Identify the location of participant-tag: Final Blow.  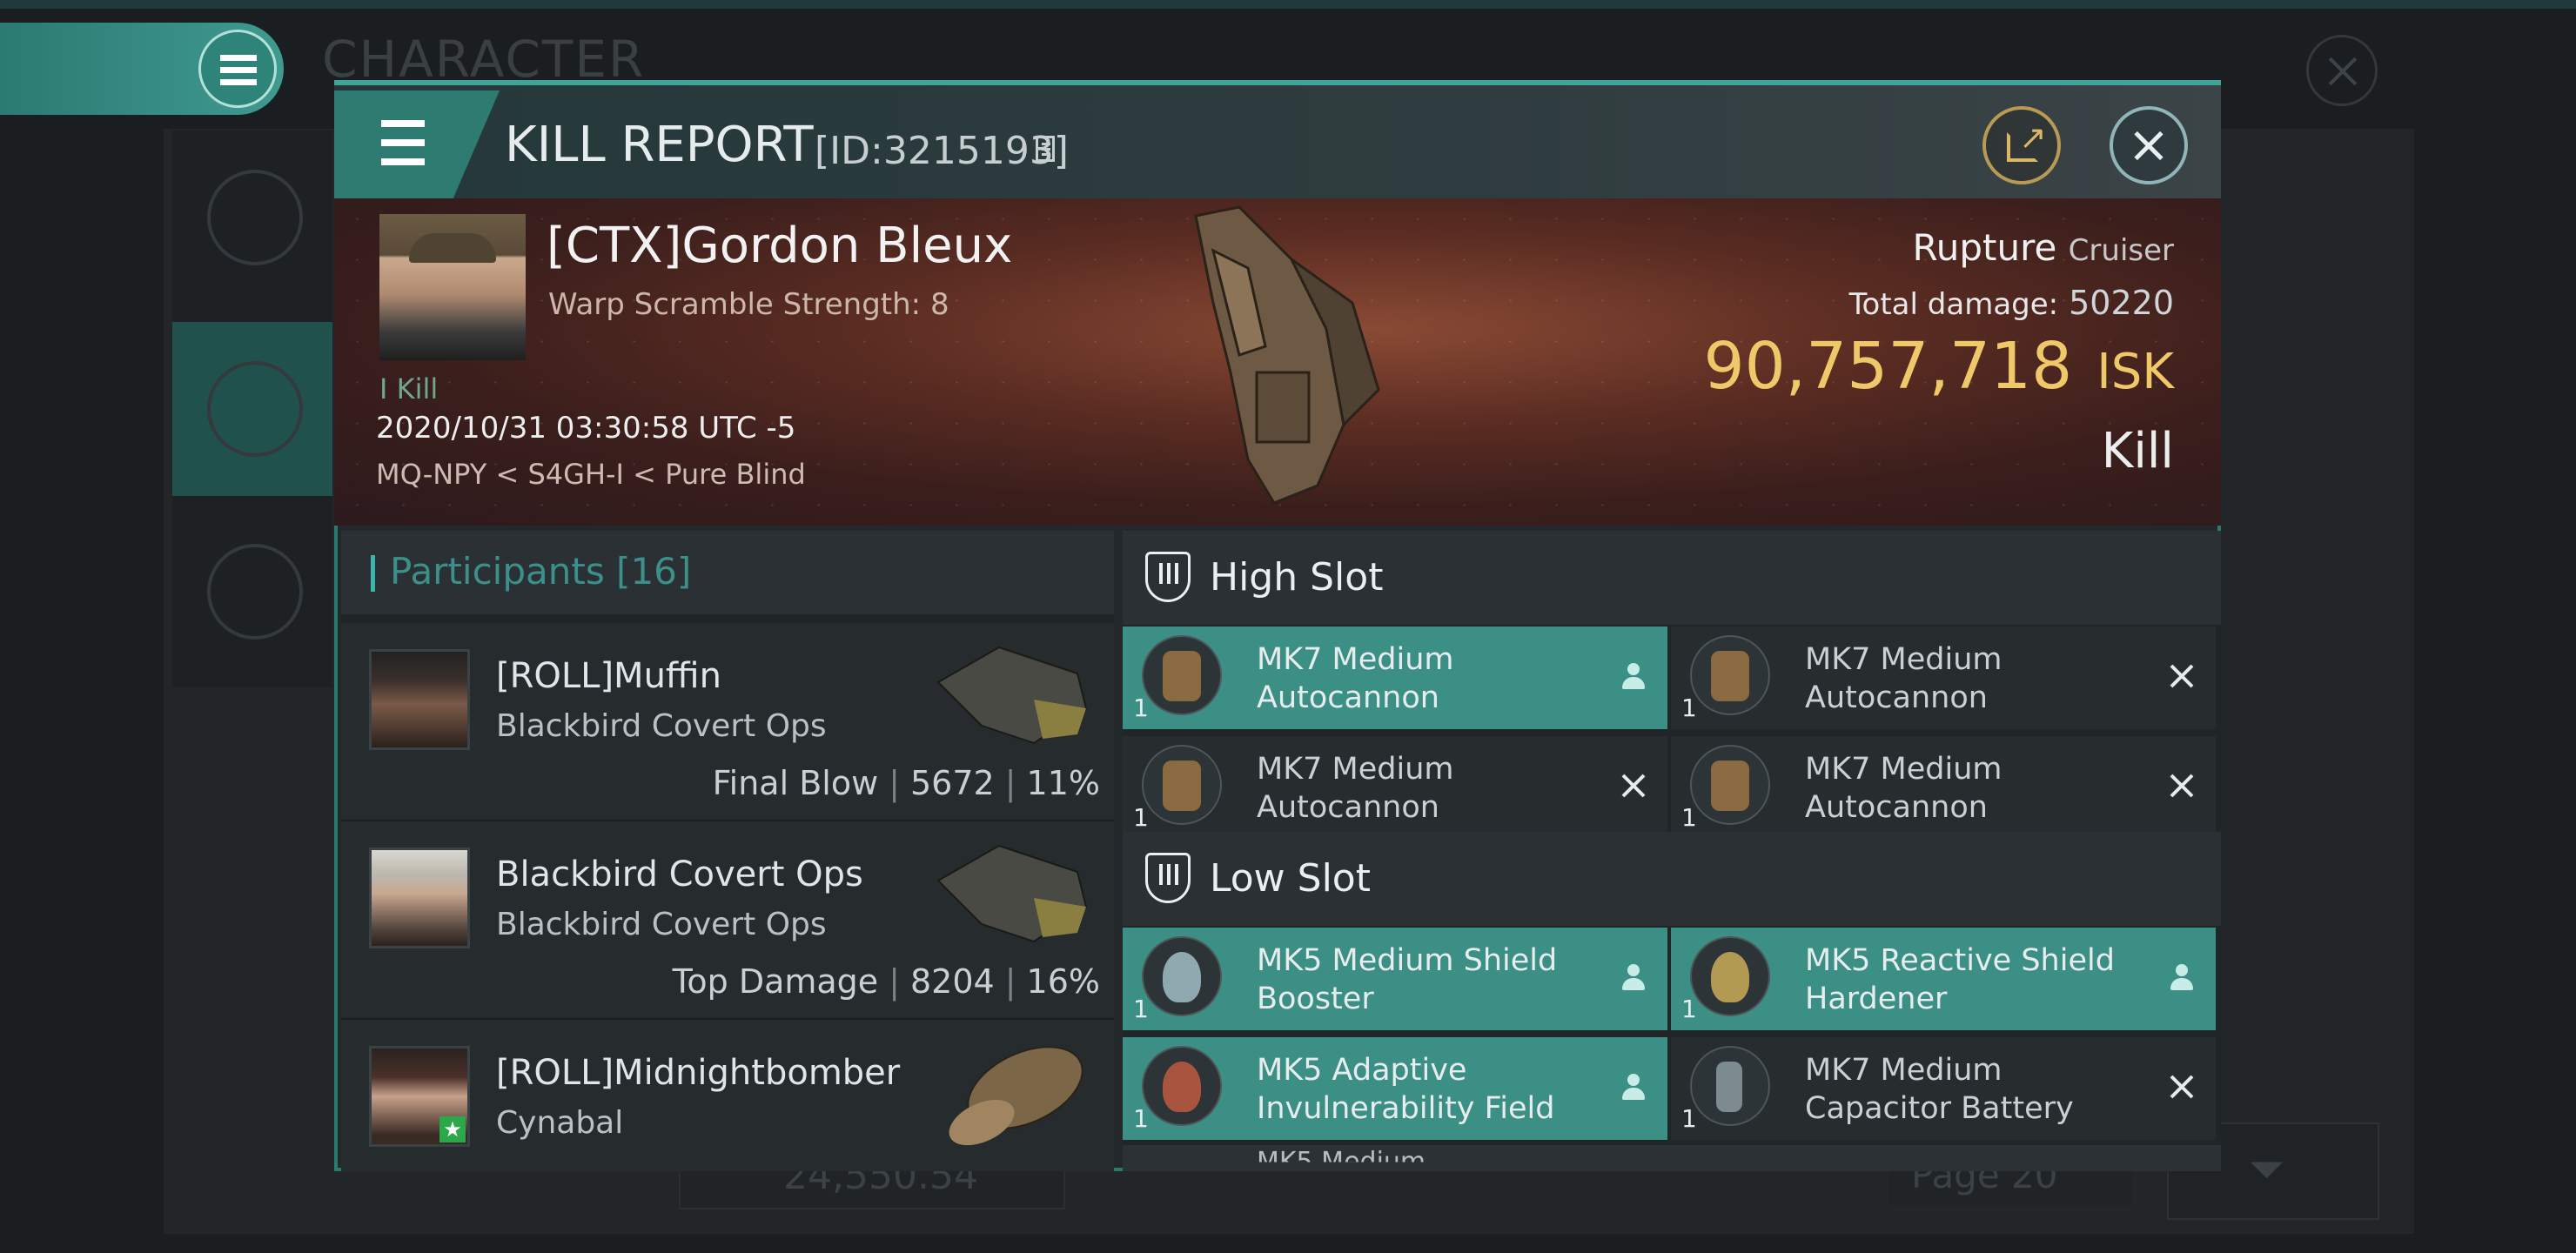
(795, 783).